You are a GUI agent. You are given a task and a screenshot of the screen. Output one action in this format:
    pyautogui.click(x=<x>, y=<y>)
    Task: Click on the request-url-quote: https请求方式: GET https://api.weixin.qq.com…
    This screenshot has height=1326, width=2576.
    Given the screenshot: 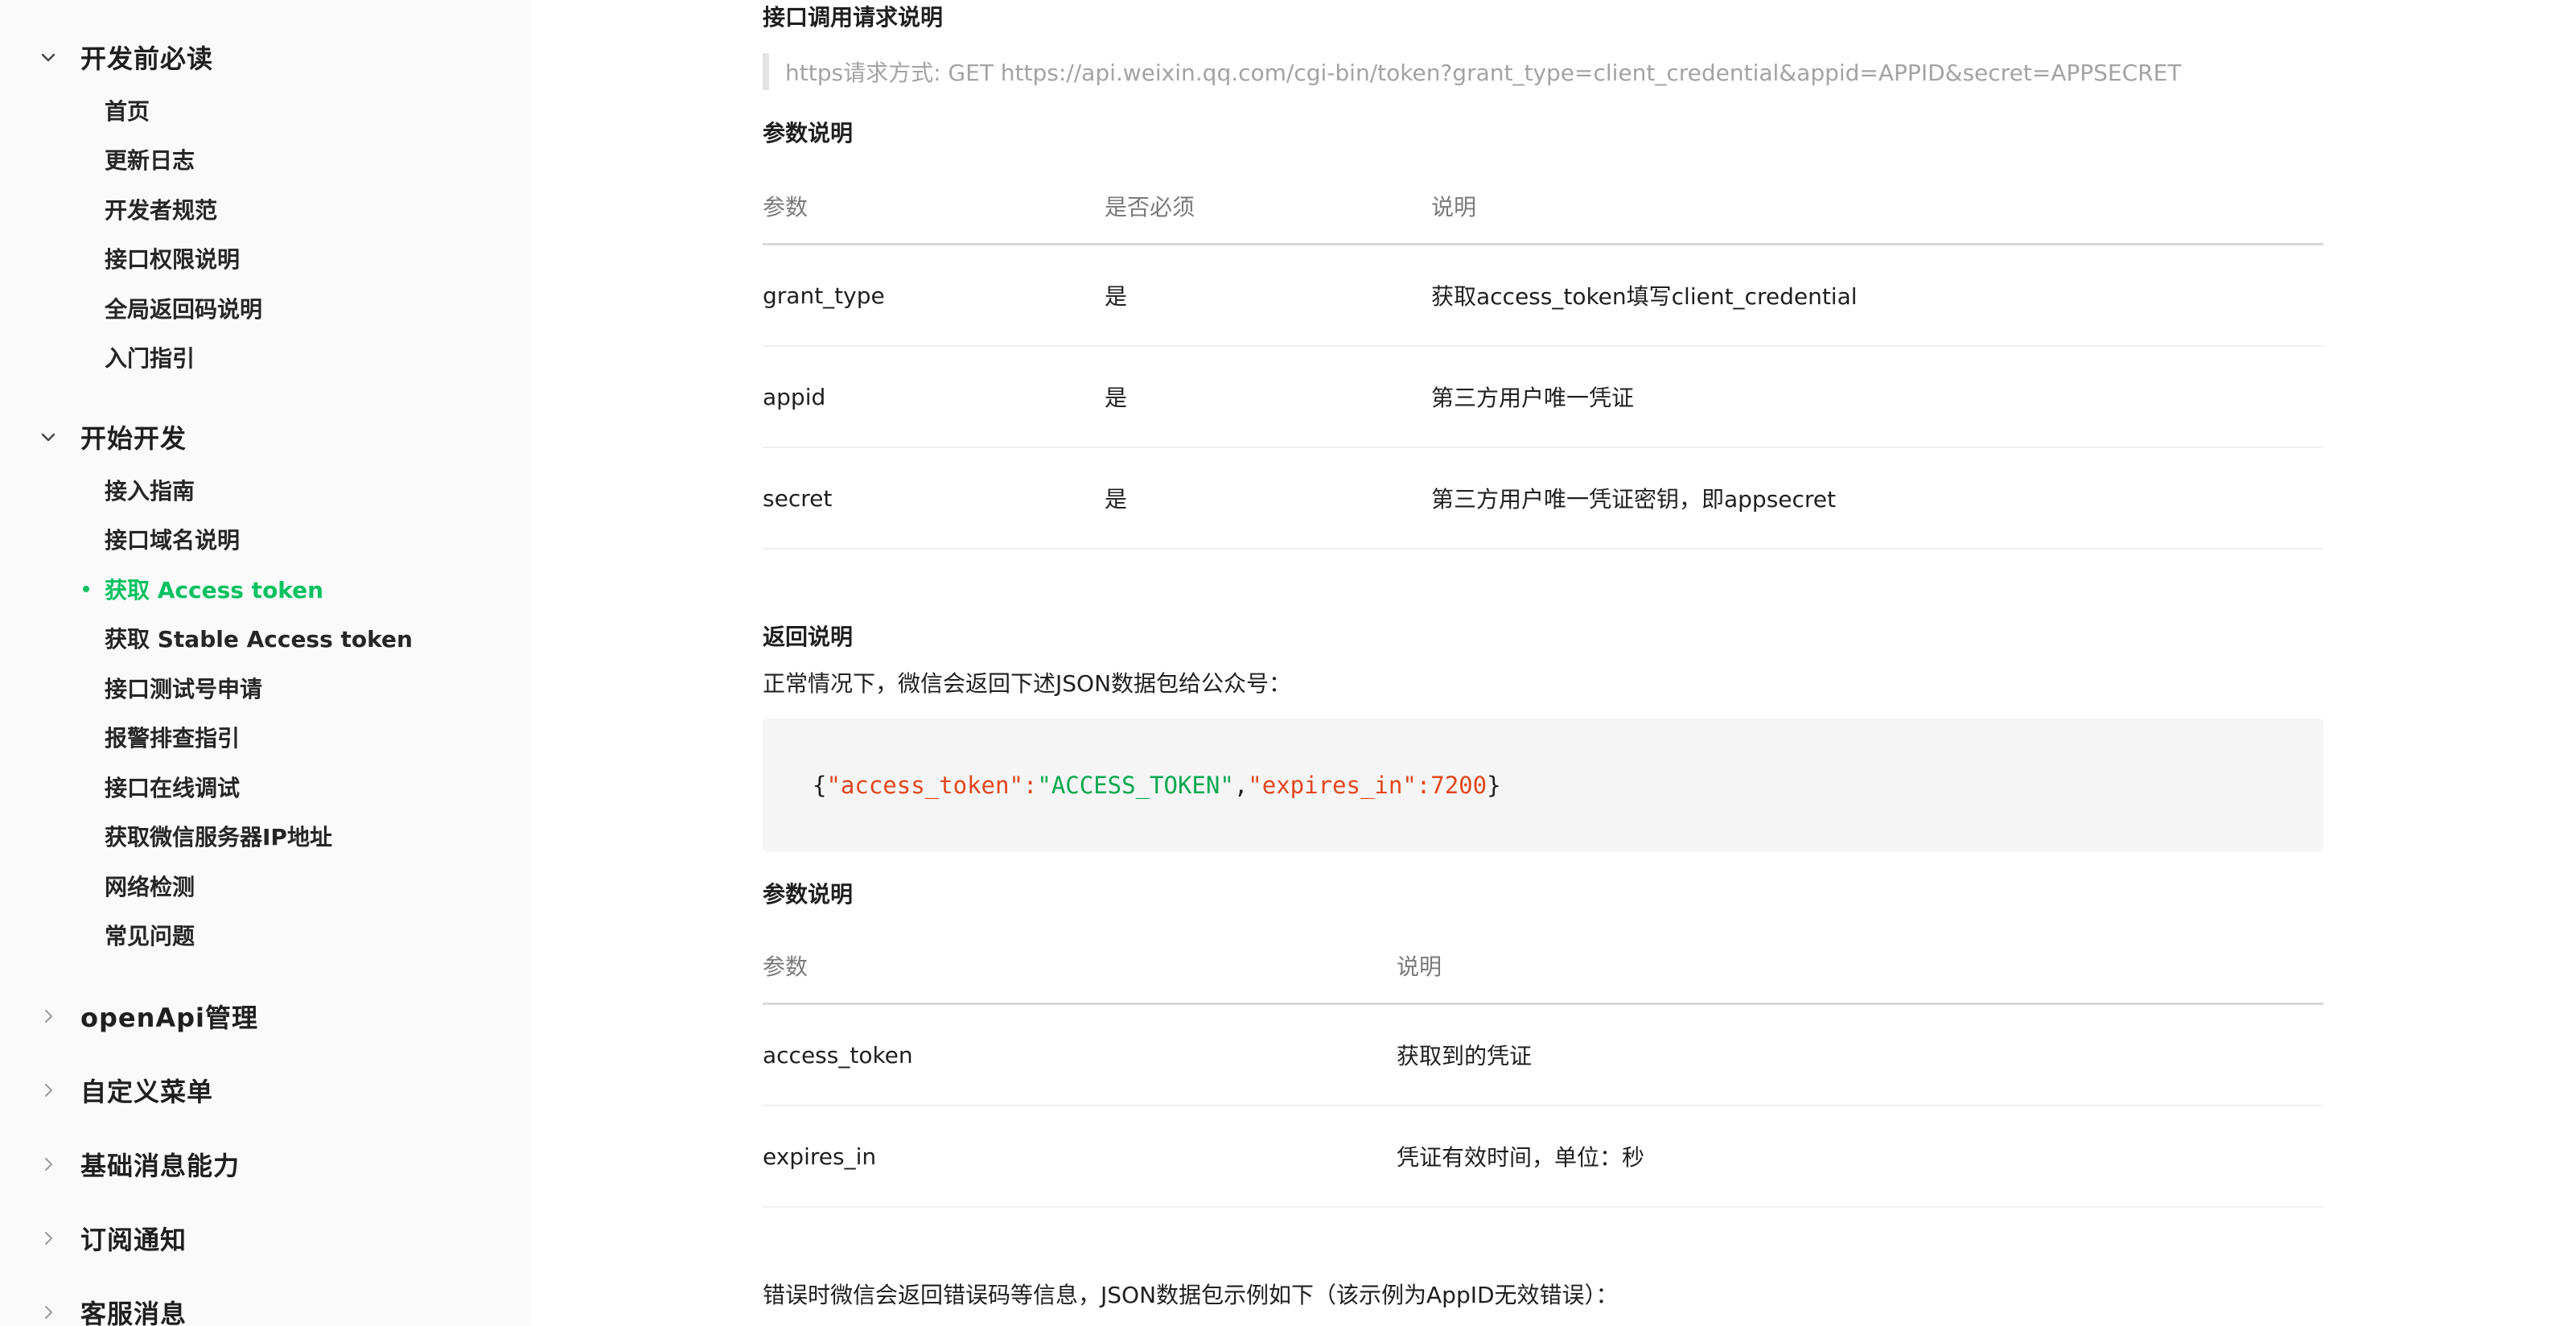 What is the action you would take?
    pyautogui.click(x=1535, y=71)
    